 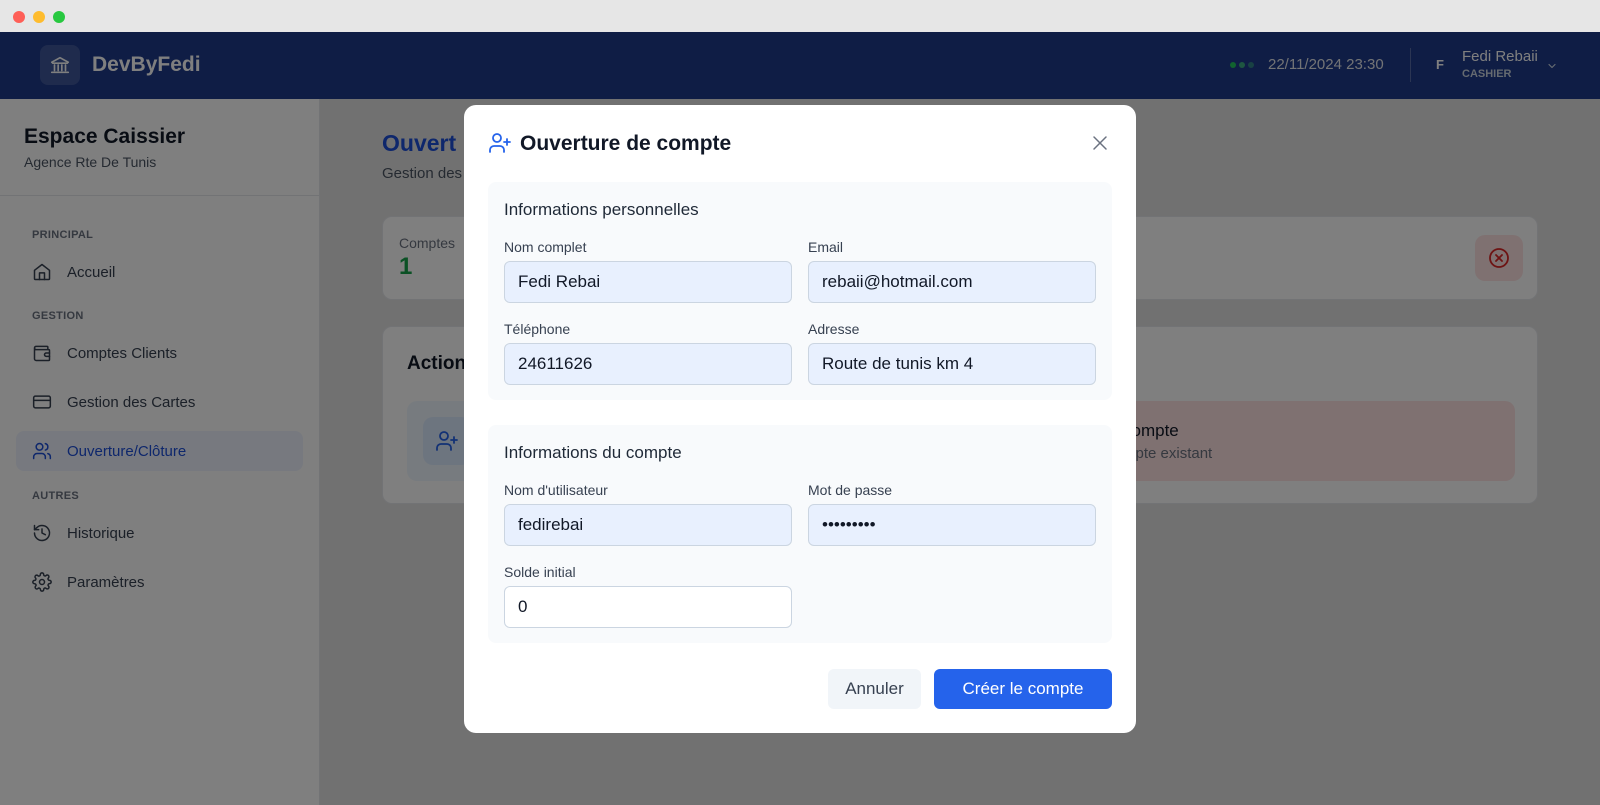 I want to click on window-close-button, so click(x=19, y=17).